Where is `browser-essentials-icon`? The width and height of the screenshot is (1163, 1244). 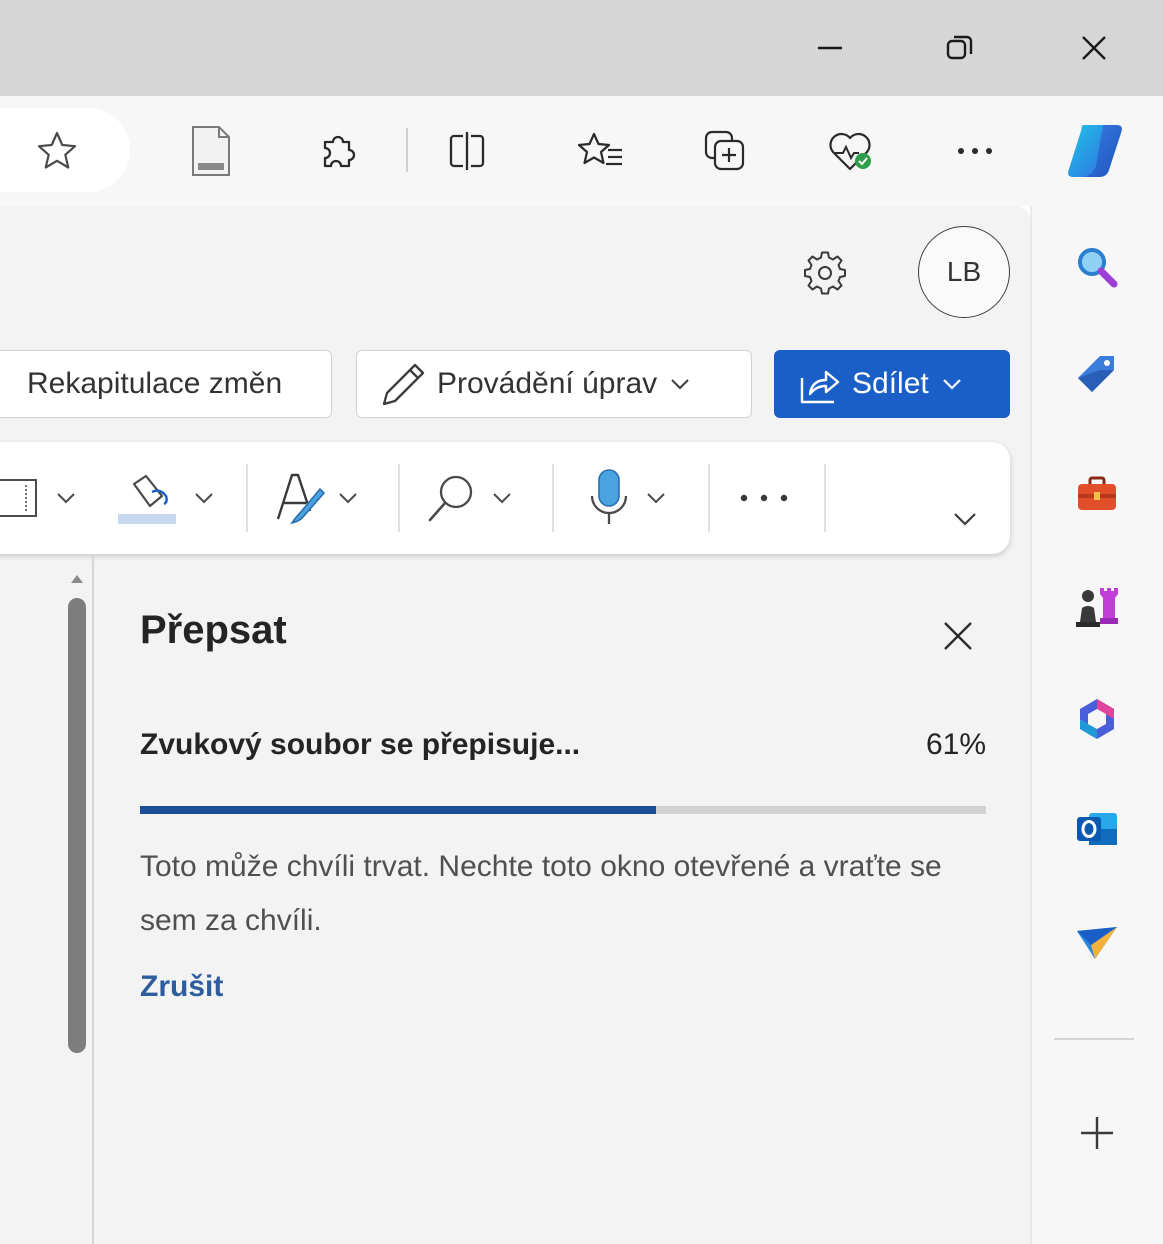 browser-essentials-icon is located at coordinates (850, 151).